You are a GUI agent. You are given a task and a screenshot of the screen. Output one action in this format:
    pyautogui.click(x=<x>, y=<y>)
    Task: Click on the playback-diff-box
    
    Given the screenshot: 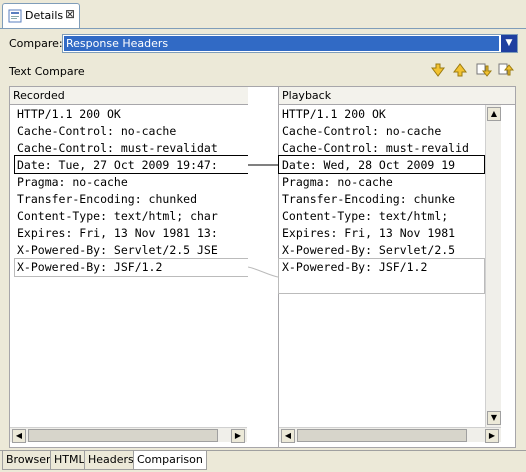 What is the action you would take?
    pyautogui.click(x=381, y=164)
    